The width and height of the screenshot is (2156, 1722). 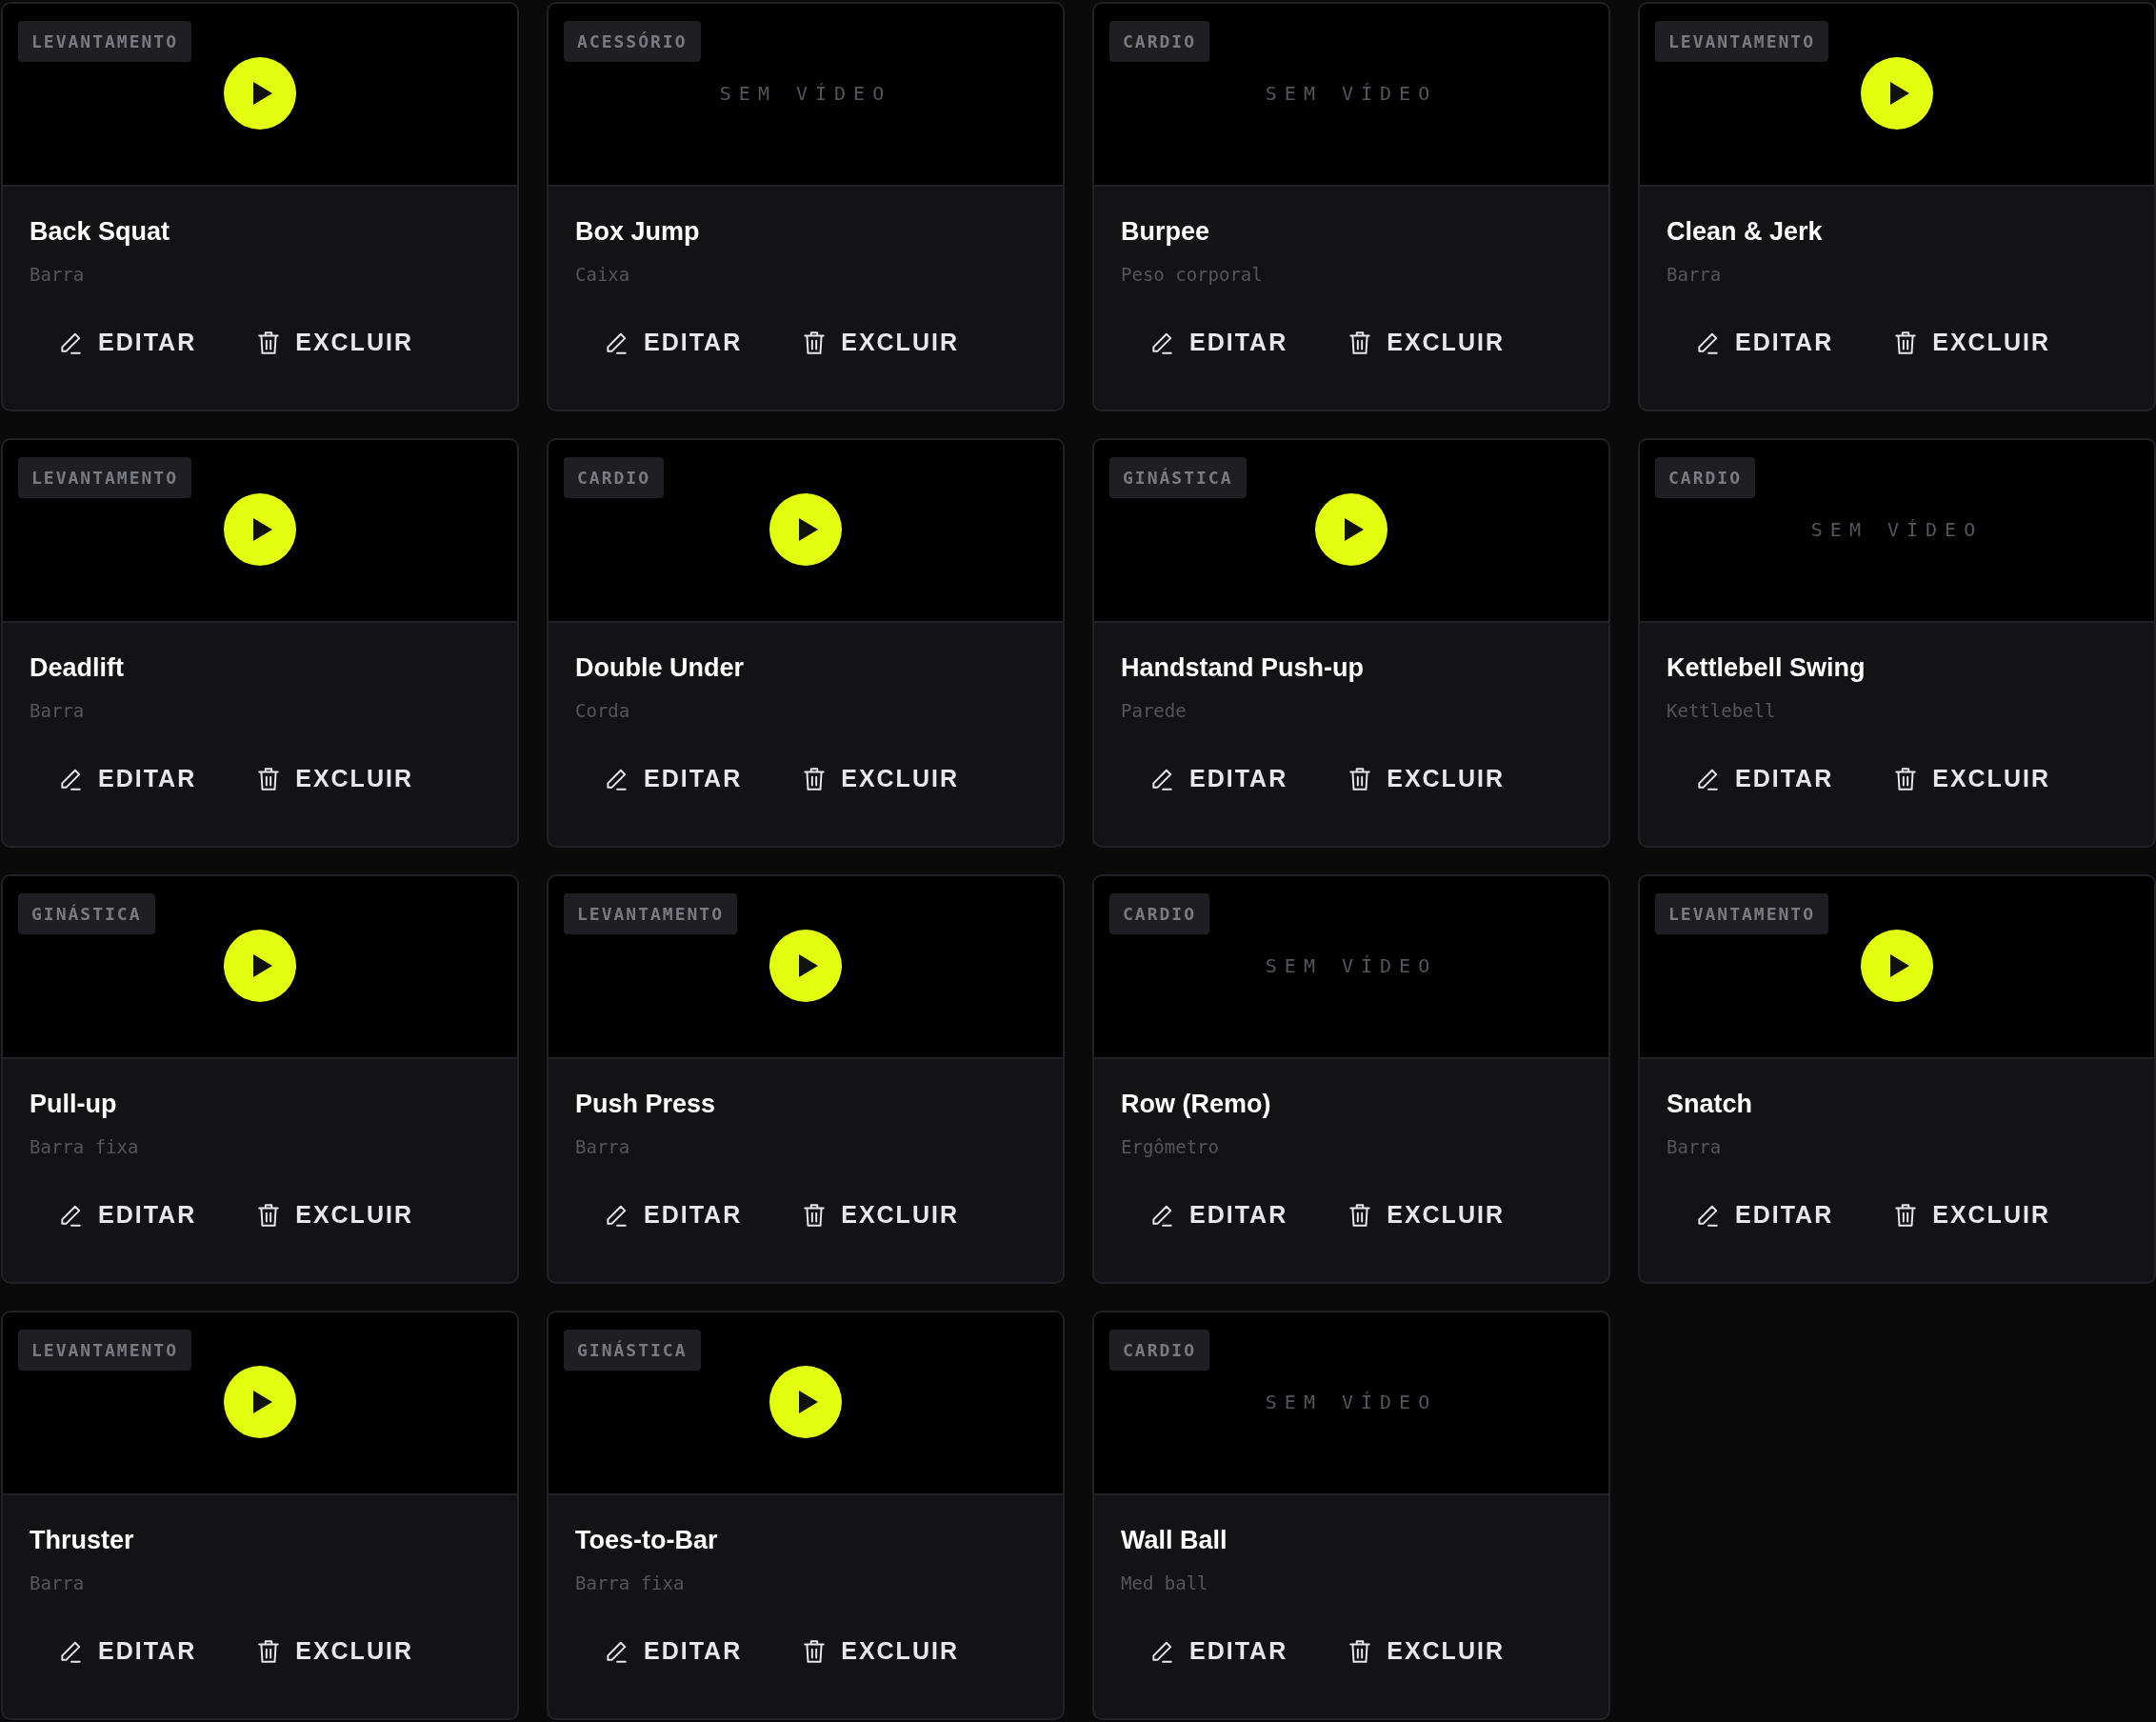 I want to click on equipment-label: Kettlebell, so click(x=1721, y=710).